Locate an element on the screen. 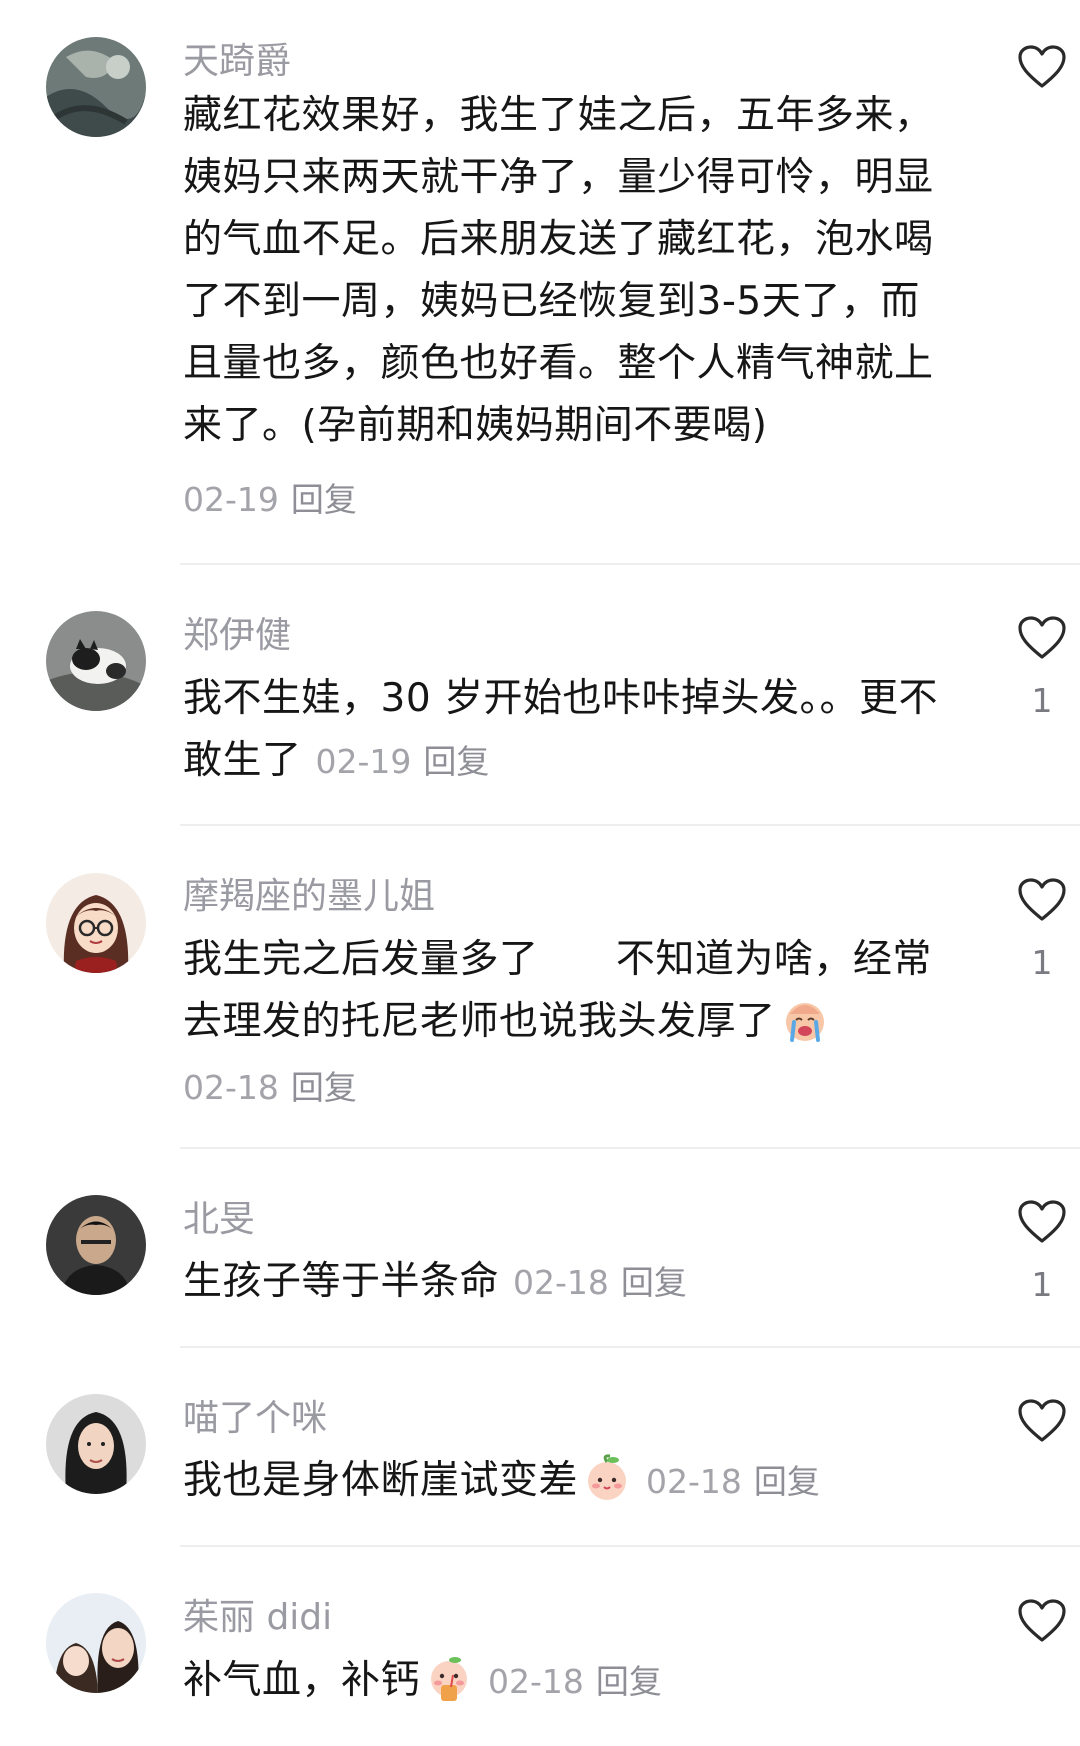 The image size is (1080, 1746). comment-text-line: 补气血，补钙 02-18 回复 is located at coordinates (573, 1681).